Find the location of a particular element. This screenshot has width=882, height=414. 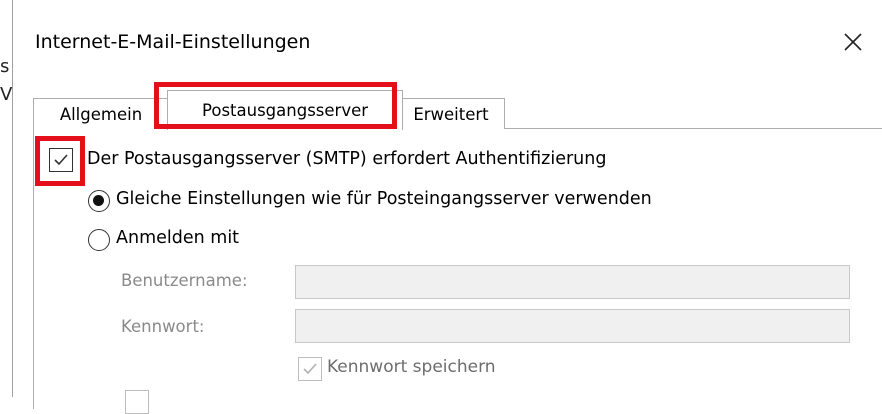

tab-label: Postausgangsserver is located at coordinates (285, 110).